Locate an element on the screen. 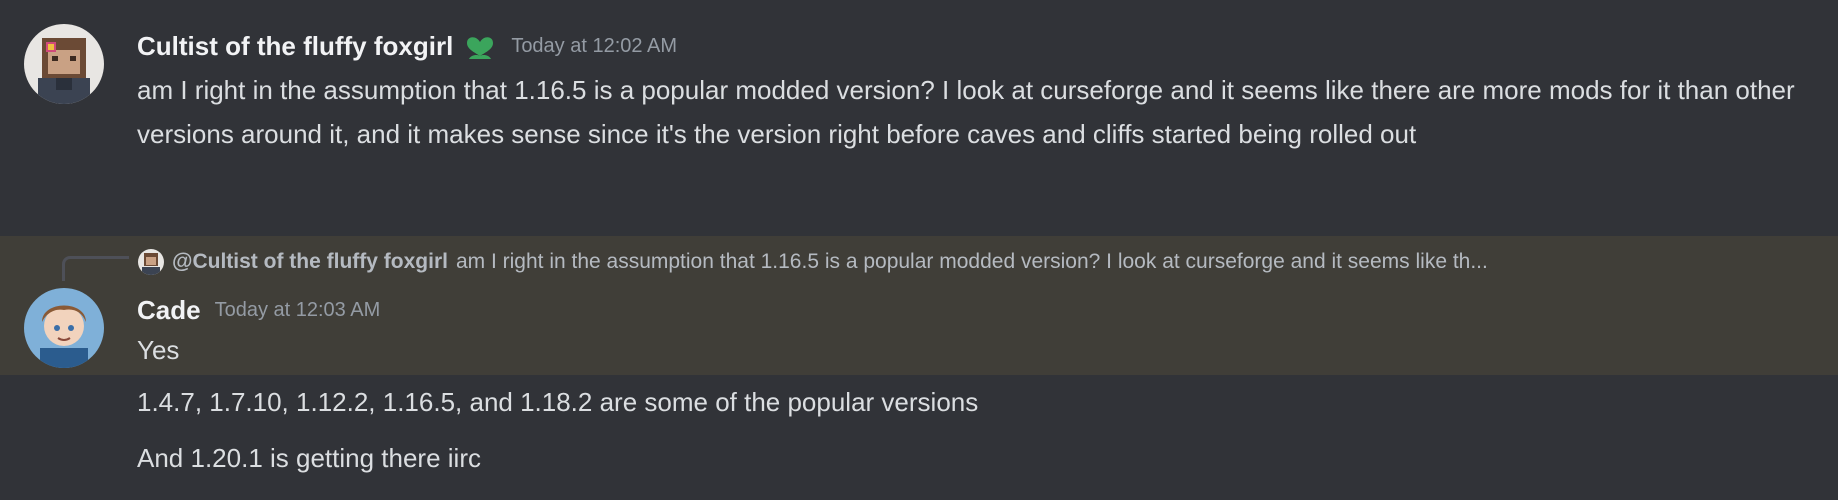  timestamp: Today at 12:03 AM is located at coordinates (297, 309).